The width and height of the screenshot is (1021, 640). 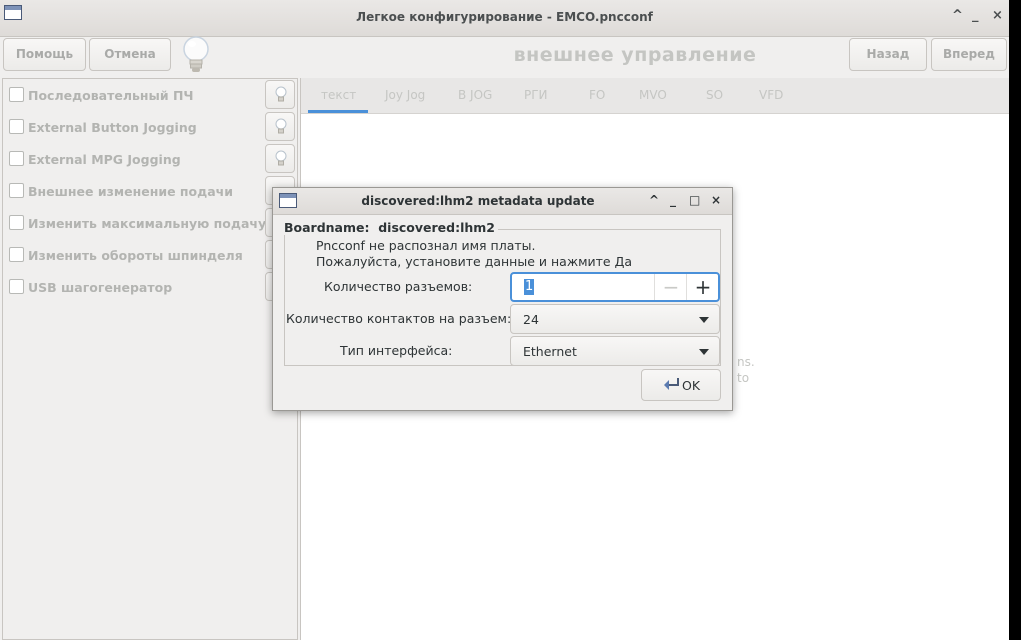 What do you see at coordinates (743, 378) in the screenshot?
I see `background-text: to` at bounding box center [743, 378].